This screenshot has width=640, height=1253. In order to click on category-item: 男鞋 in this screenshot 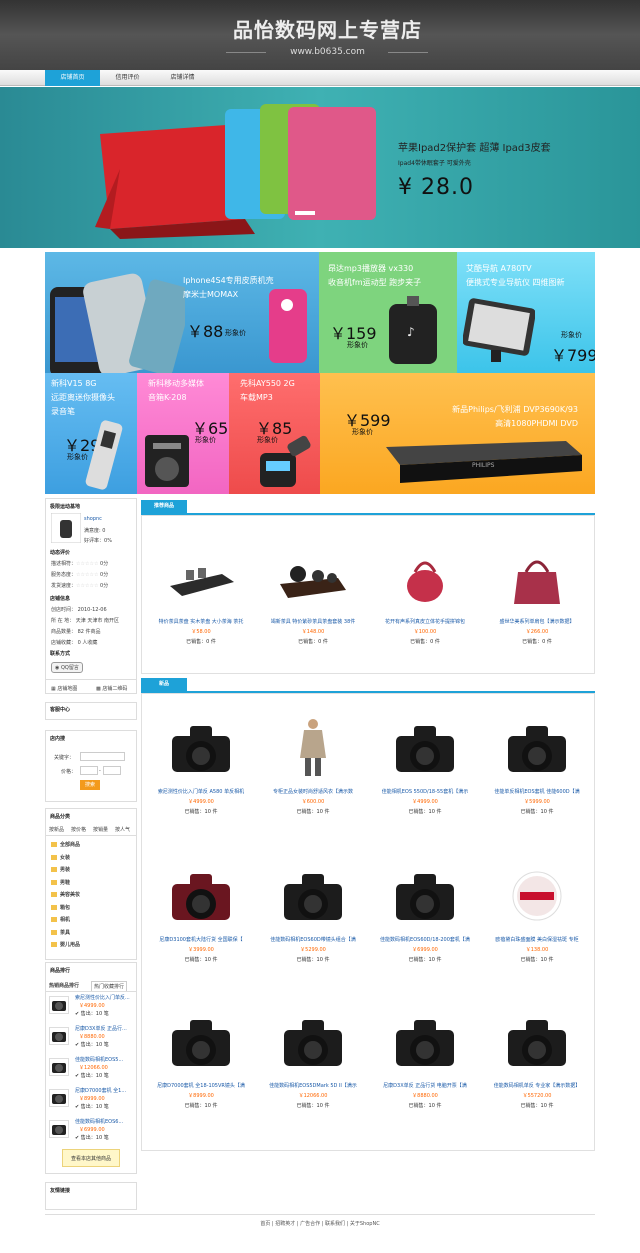, I will do `click(60, 882)`.